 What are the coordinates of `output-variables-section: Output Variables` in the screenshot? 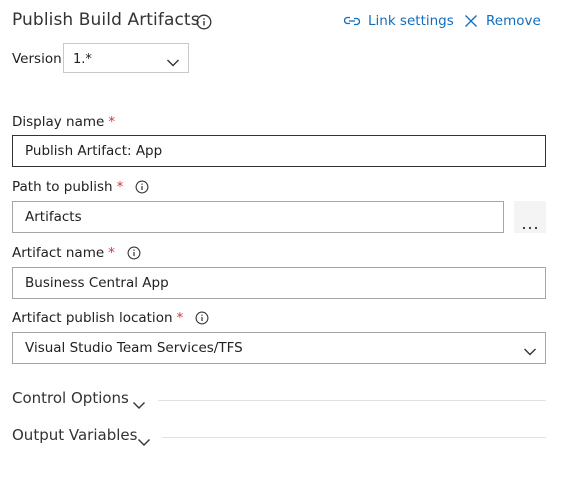 It's located at (279, 437).